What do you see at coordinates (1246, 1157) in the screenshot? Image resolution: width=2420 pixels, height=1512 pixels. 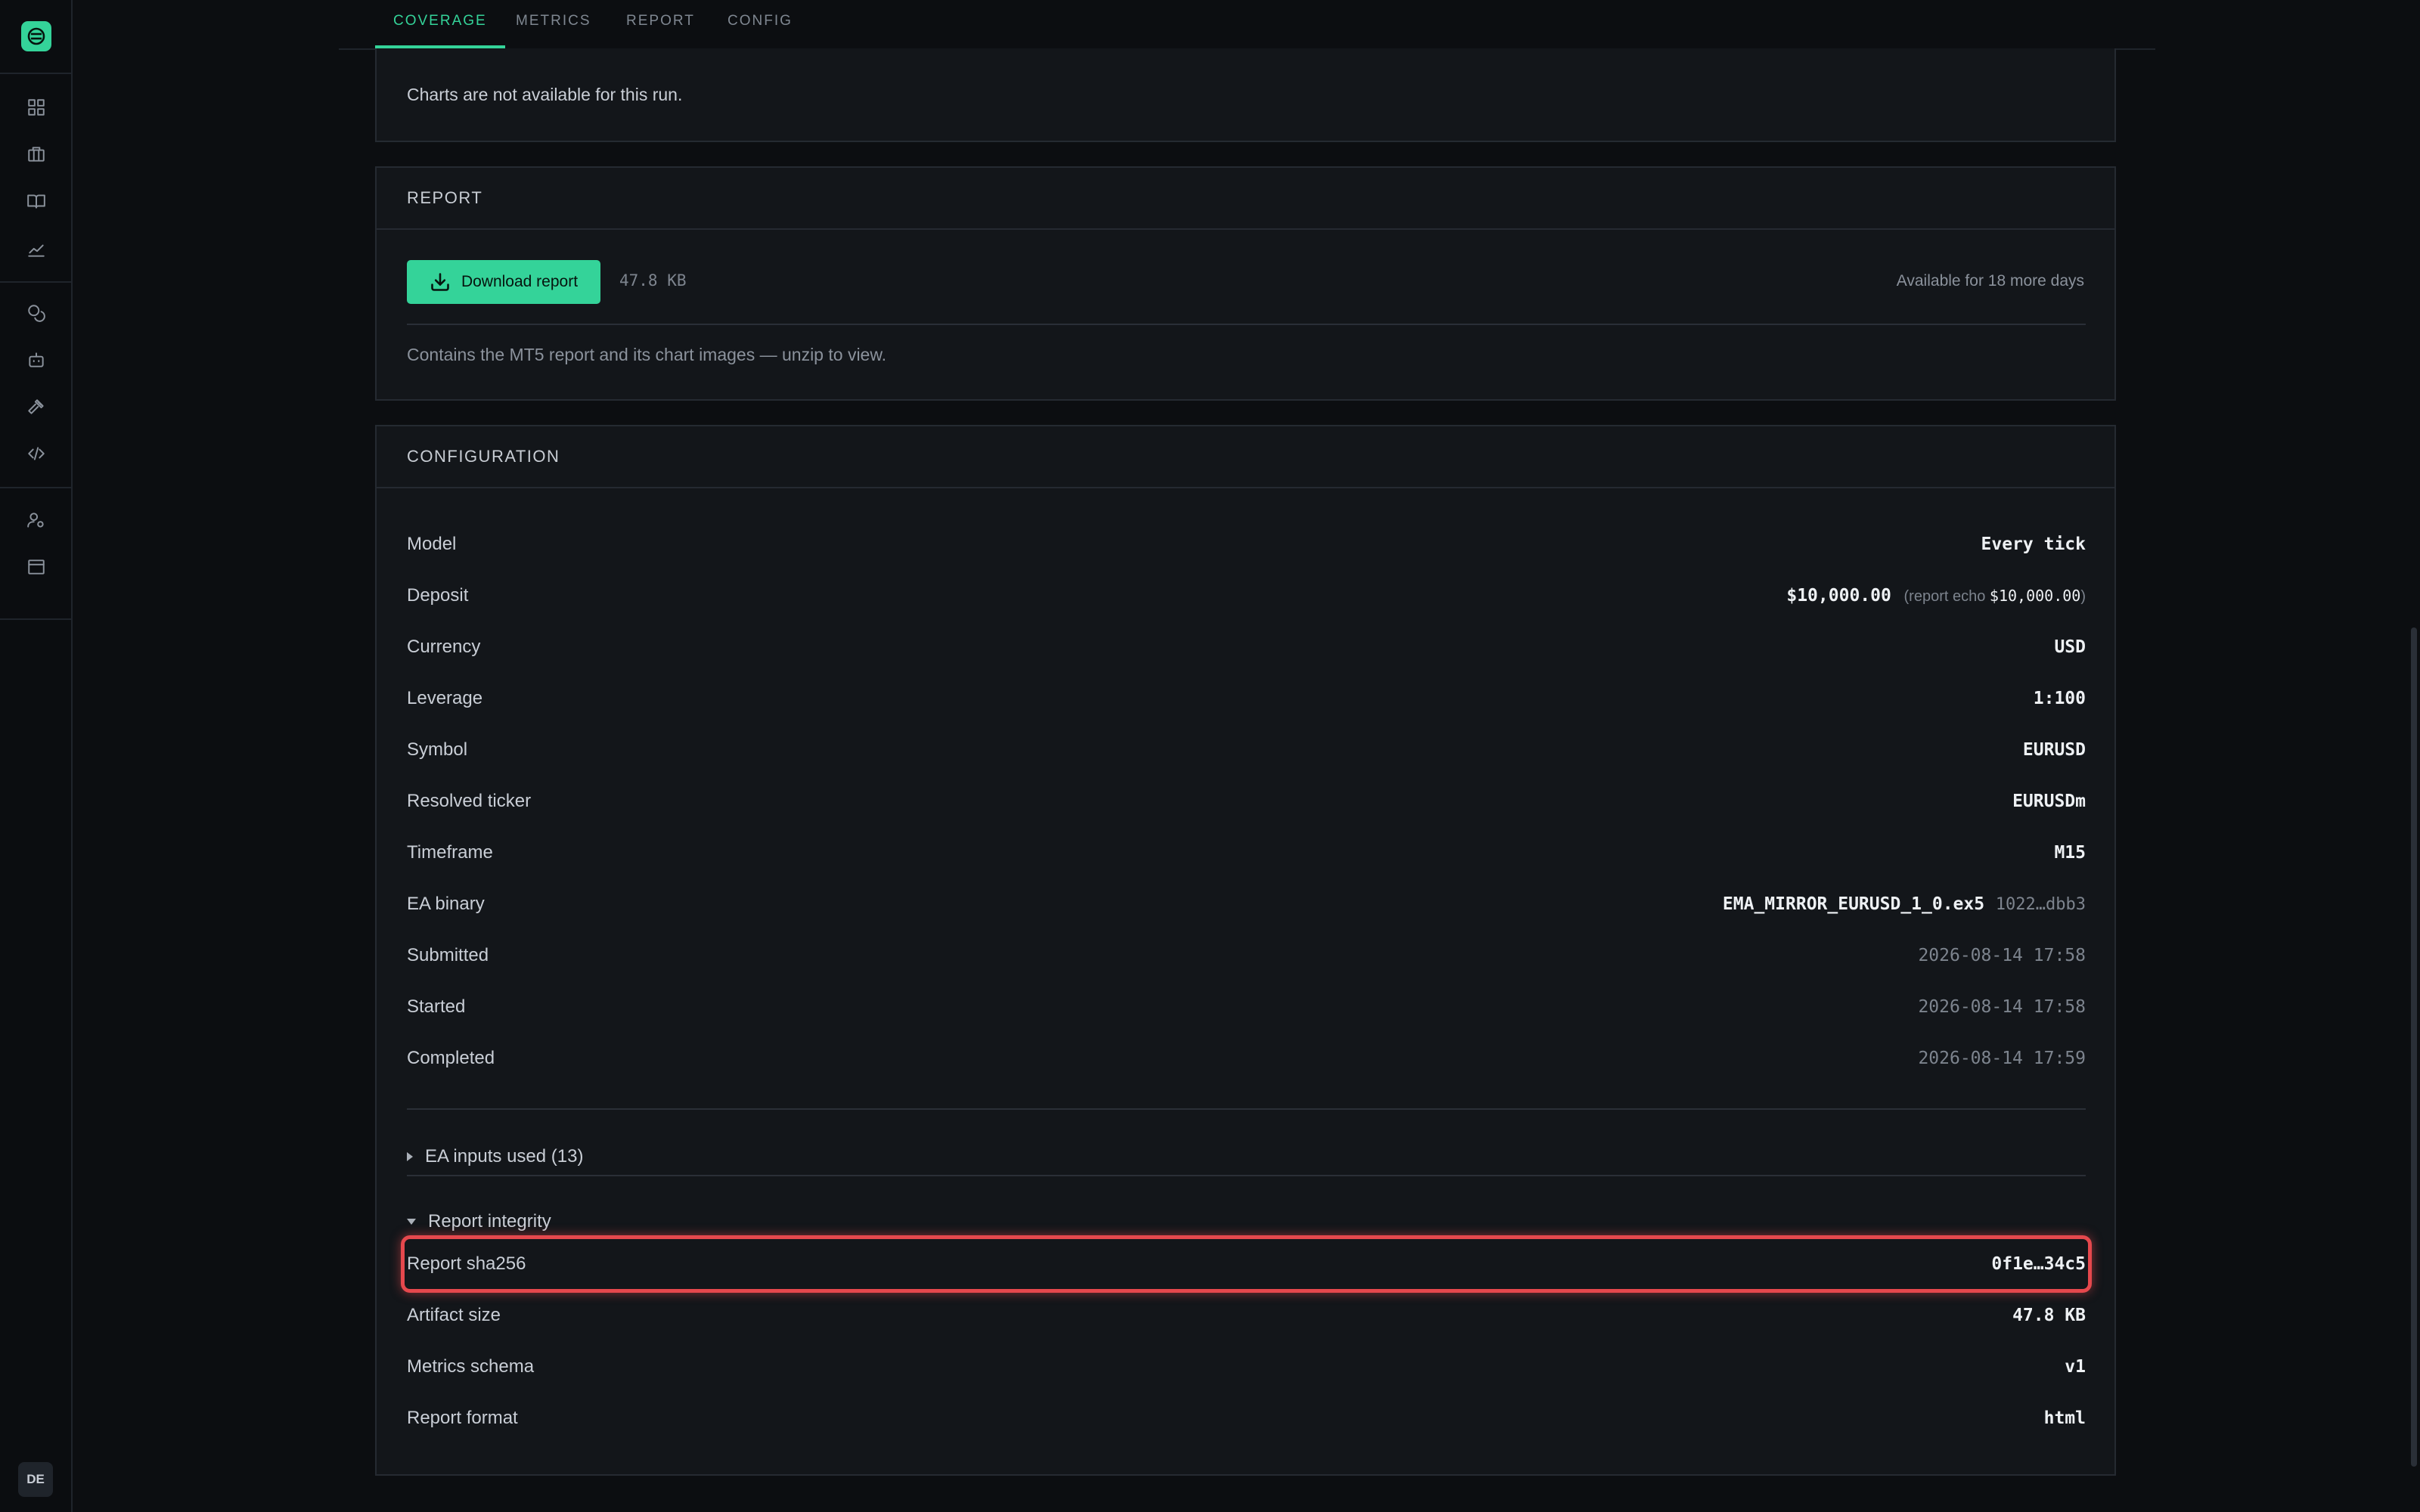 I see `ea-inputs-toggle: EA inputs used (13)` at bounding box center [1246, 1157].